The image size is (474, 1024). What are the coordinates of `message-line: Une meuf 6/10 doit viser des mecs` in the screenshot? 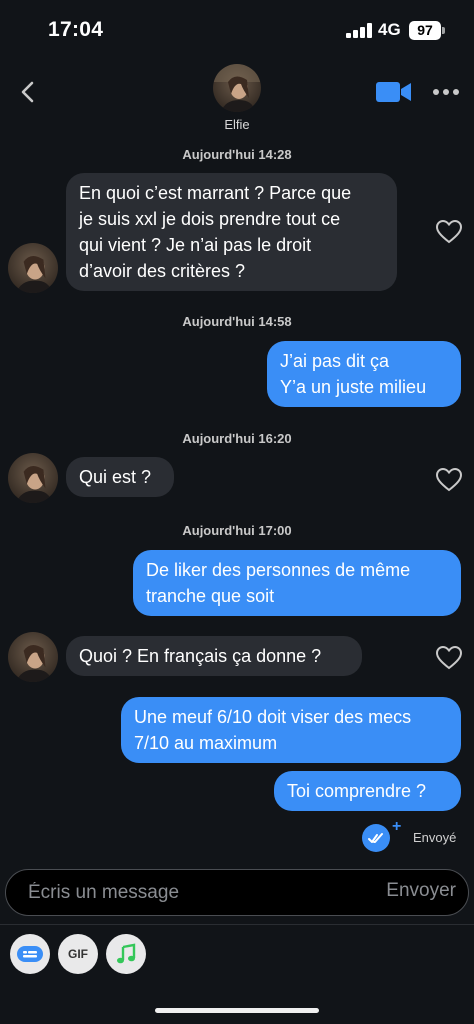 It's located at (273, 717).